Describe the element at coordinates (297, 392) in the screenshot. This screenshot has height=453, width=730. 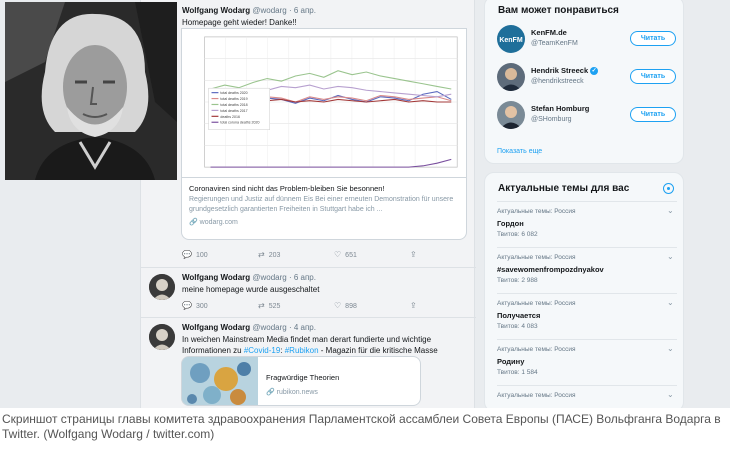
I see `link-card-url-text: rubikon.news` at that location.